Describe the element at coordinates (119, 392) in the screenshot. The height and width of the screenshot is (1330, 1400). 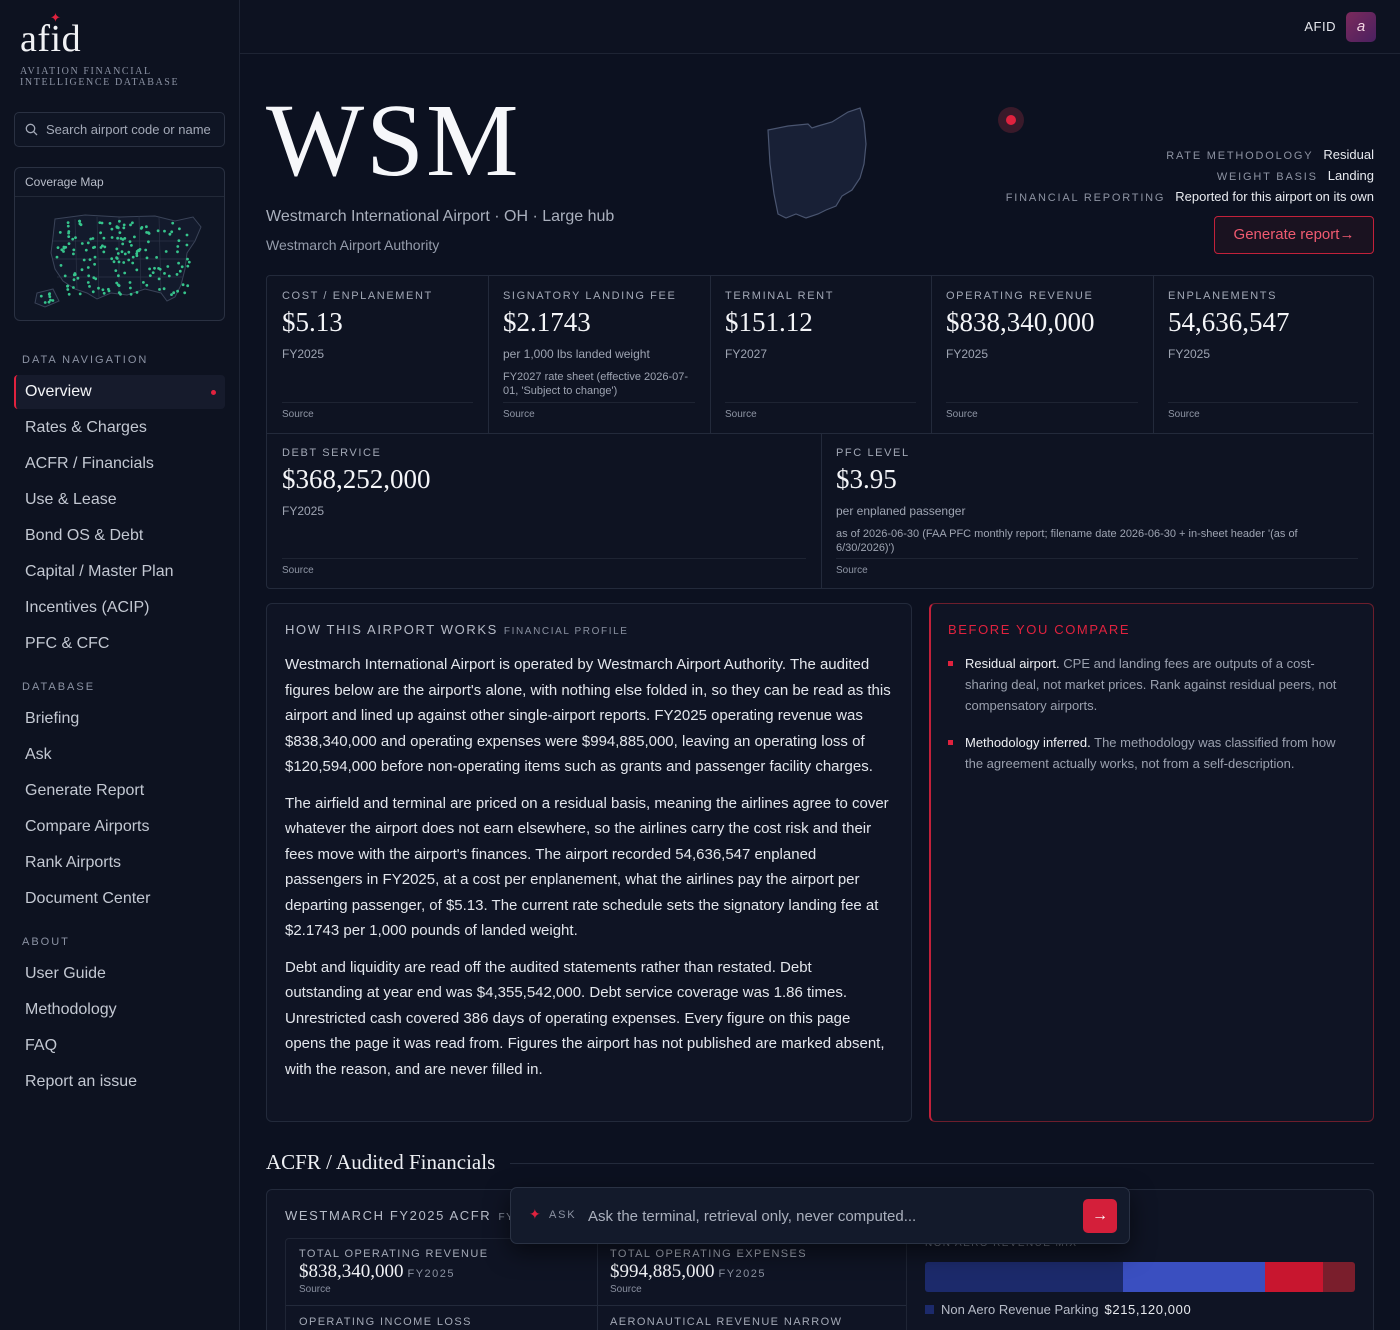
I see `sidebar-item-overview: Overview` at that location.